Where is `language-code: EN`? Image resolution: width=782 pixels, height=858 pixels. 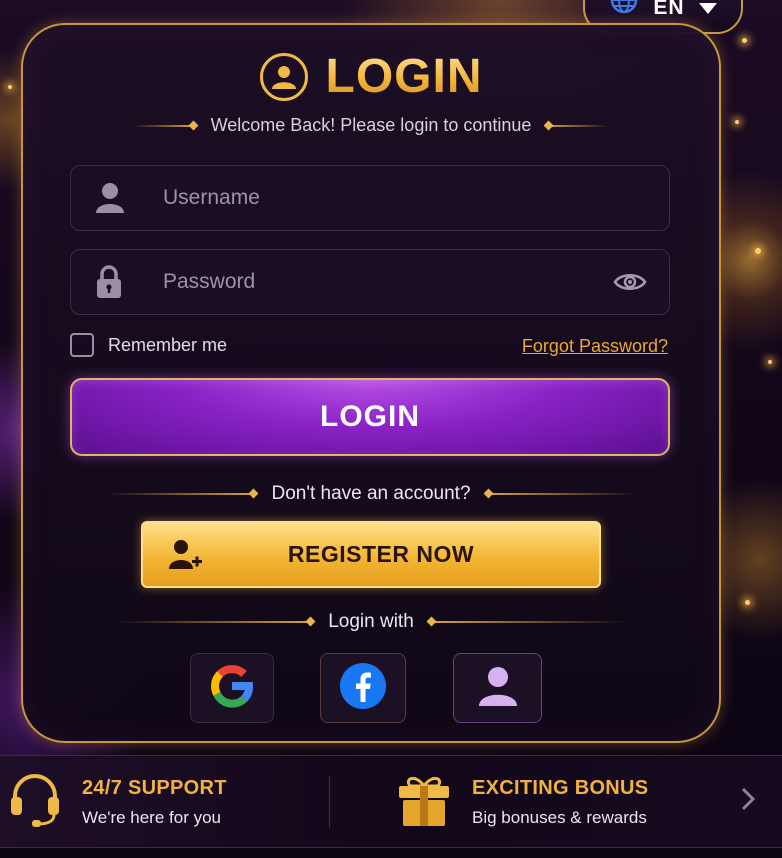
language-code: EN is located at coordinates (669, 9).